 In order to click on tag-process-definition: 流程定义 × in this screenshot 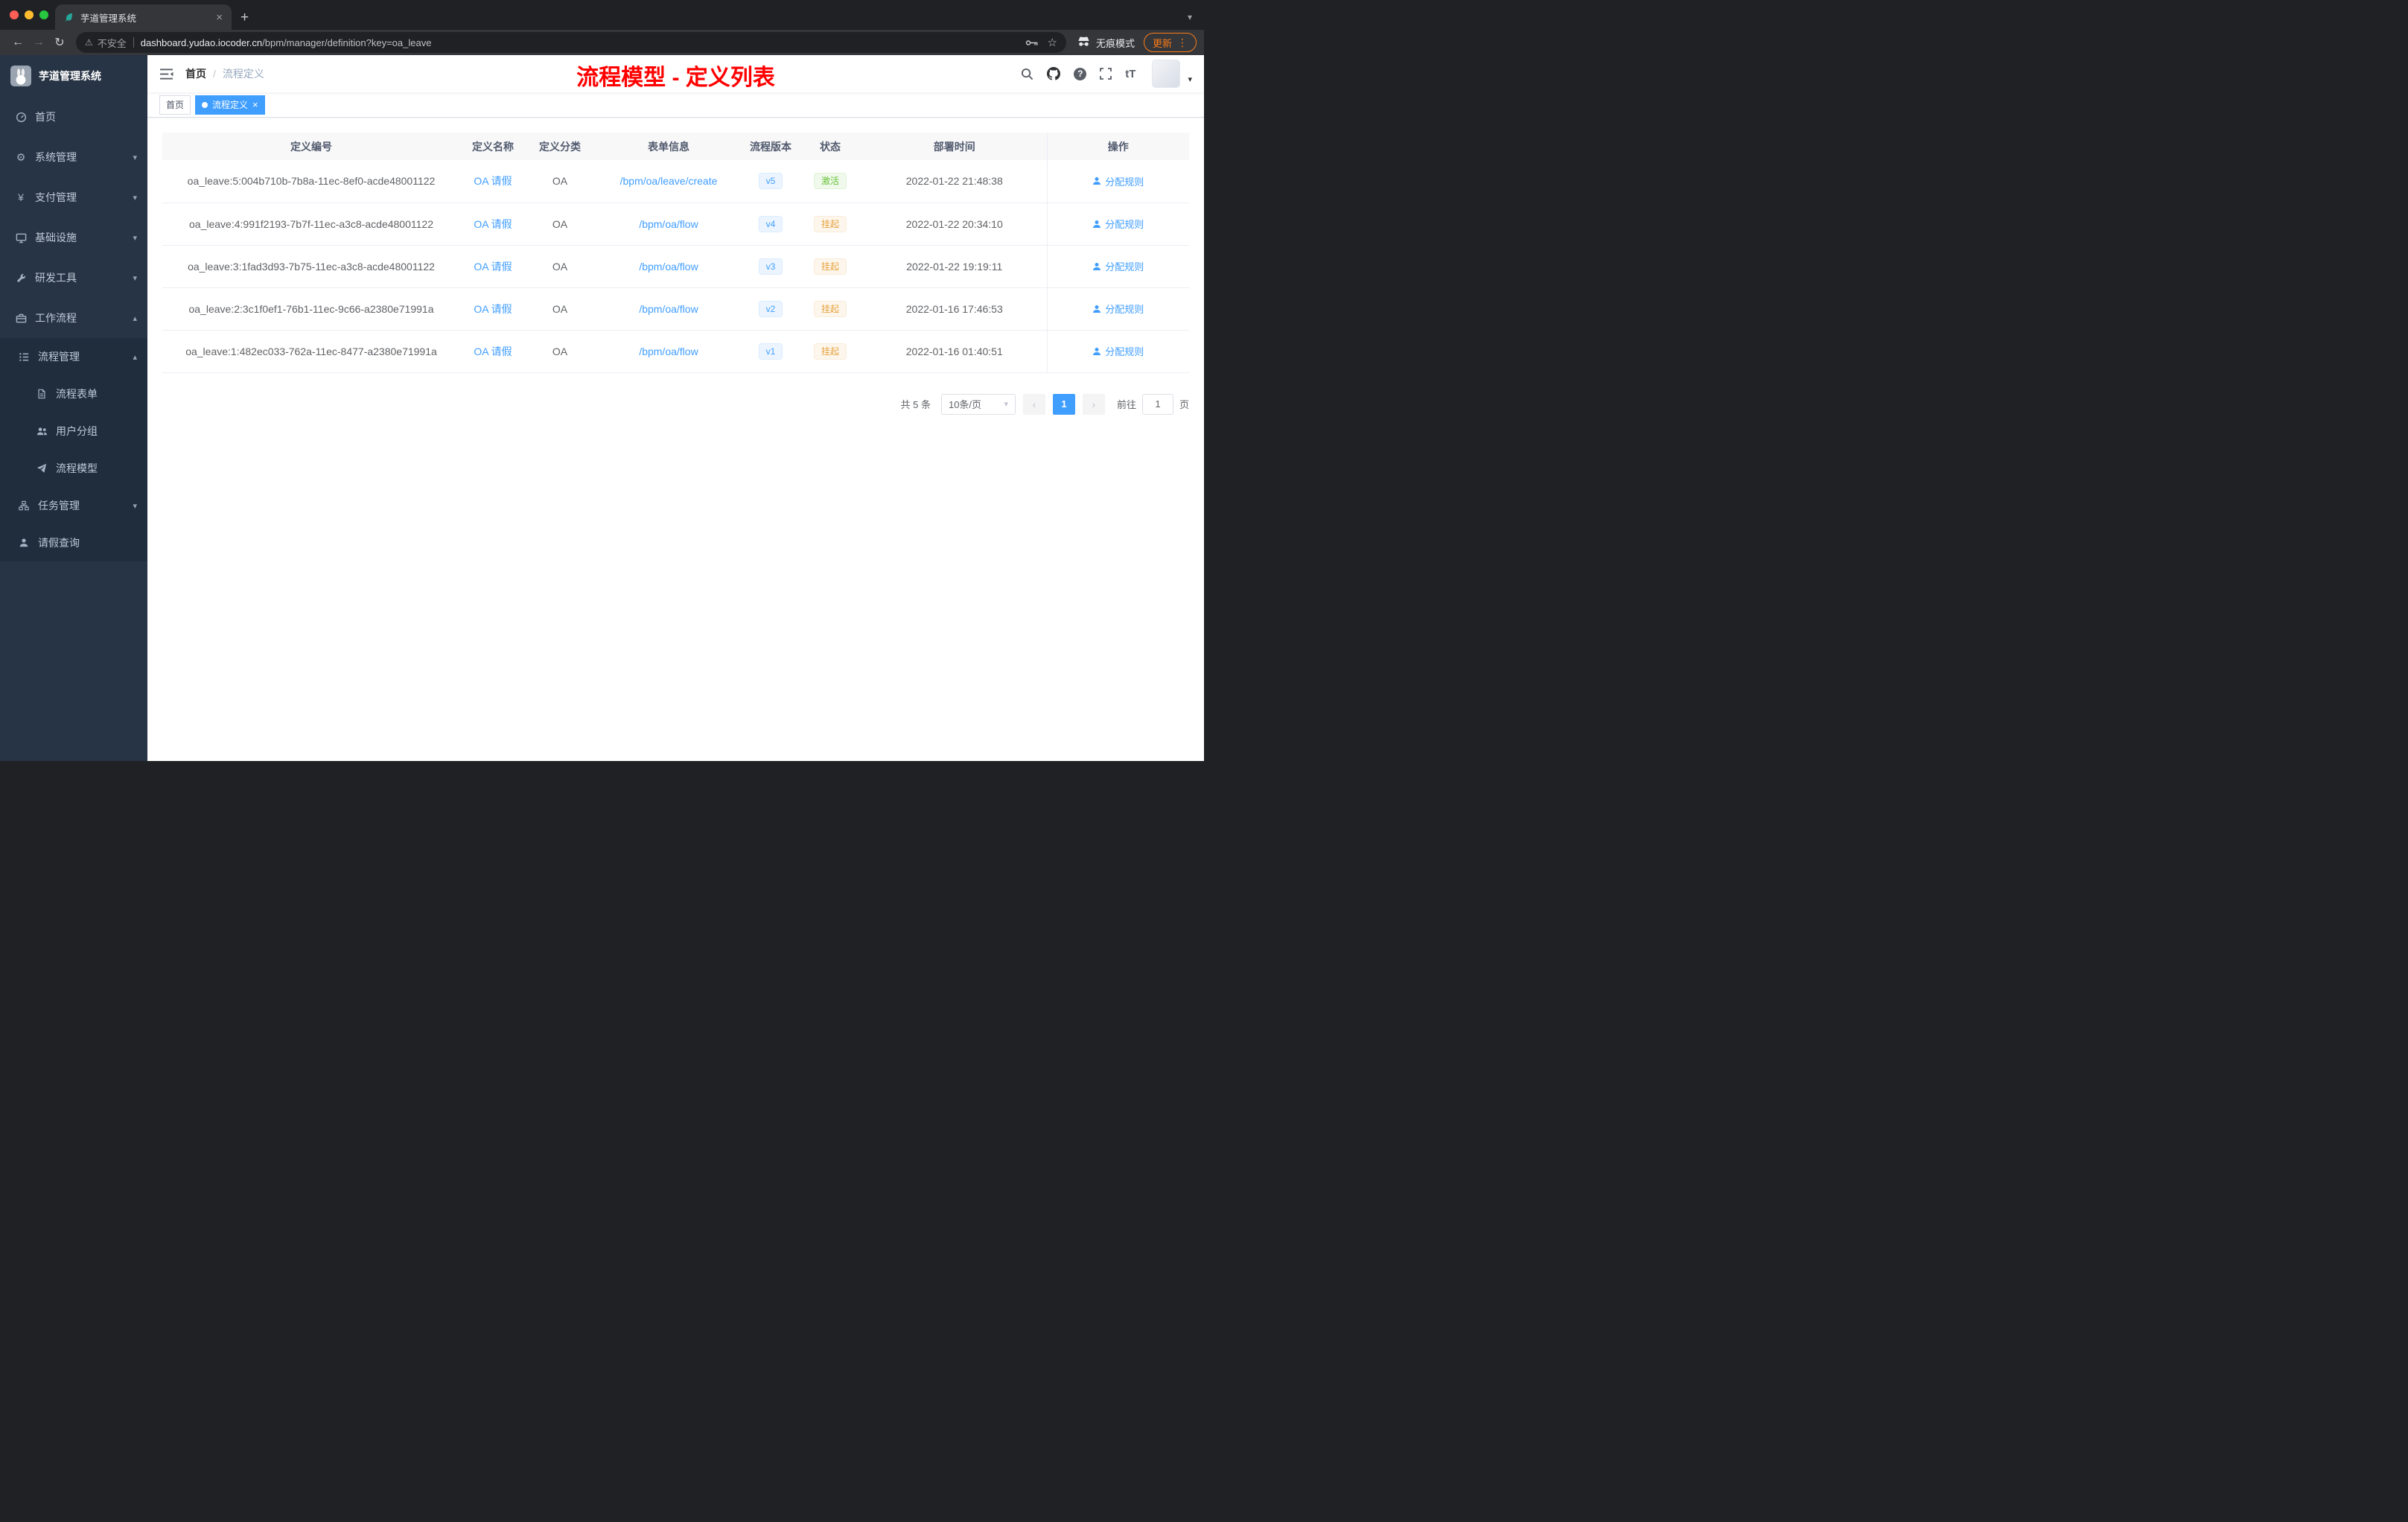, I will do `click(230, 105)`.